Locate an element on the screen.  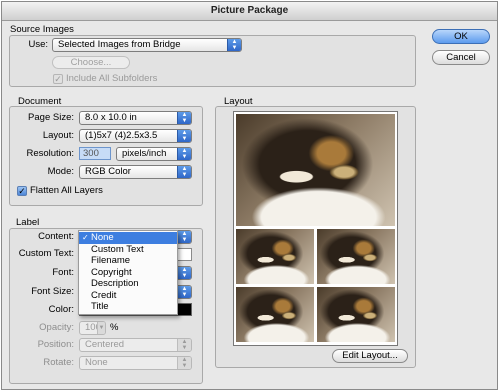
cancel-button: Cancel is located at coordinates (461, 57).